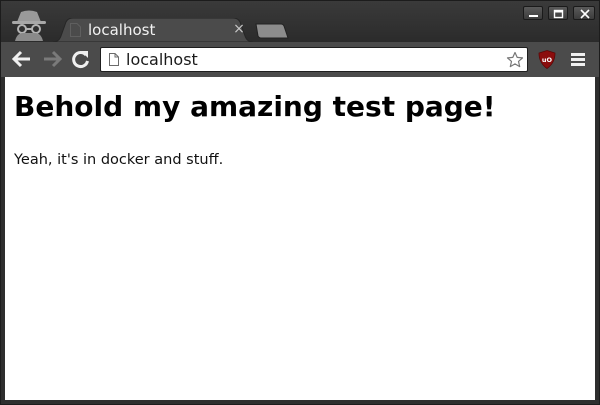  What do you see at coordinates (52, 59) in the screenshot?
I see `forward-arrow-icon` at bounding box center [52, 59].